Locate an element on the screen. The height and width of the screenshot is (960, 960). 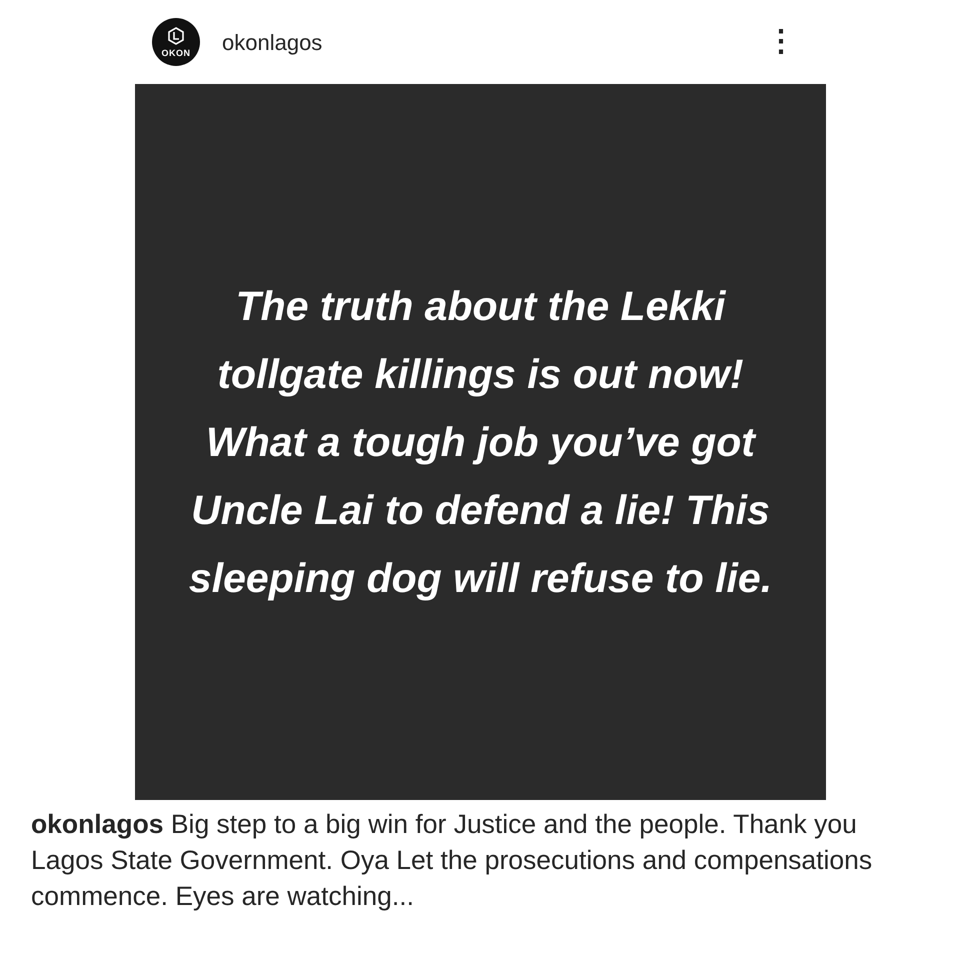
avatar: OKON is located at coordinates (176, 42).